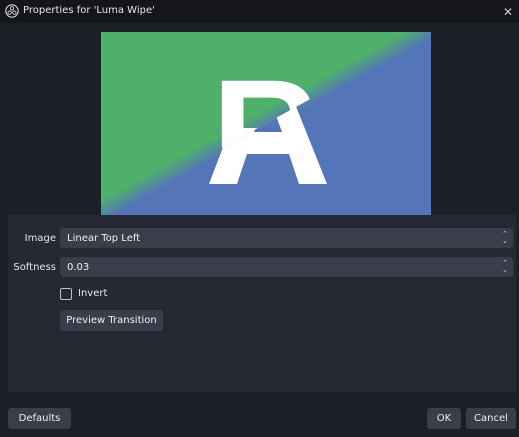 Image resolution: width=519 pixels, height=437 pixels. What do you see at coordinates (505, 237) in the screenshot?
I see `chevron-updown-icon: ⌃ ⌄` at bounding box center [505, 237].